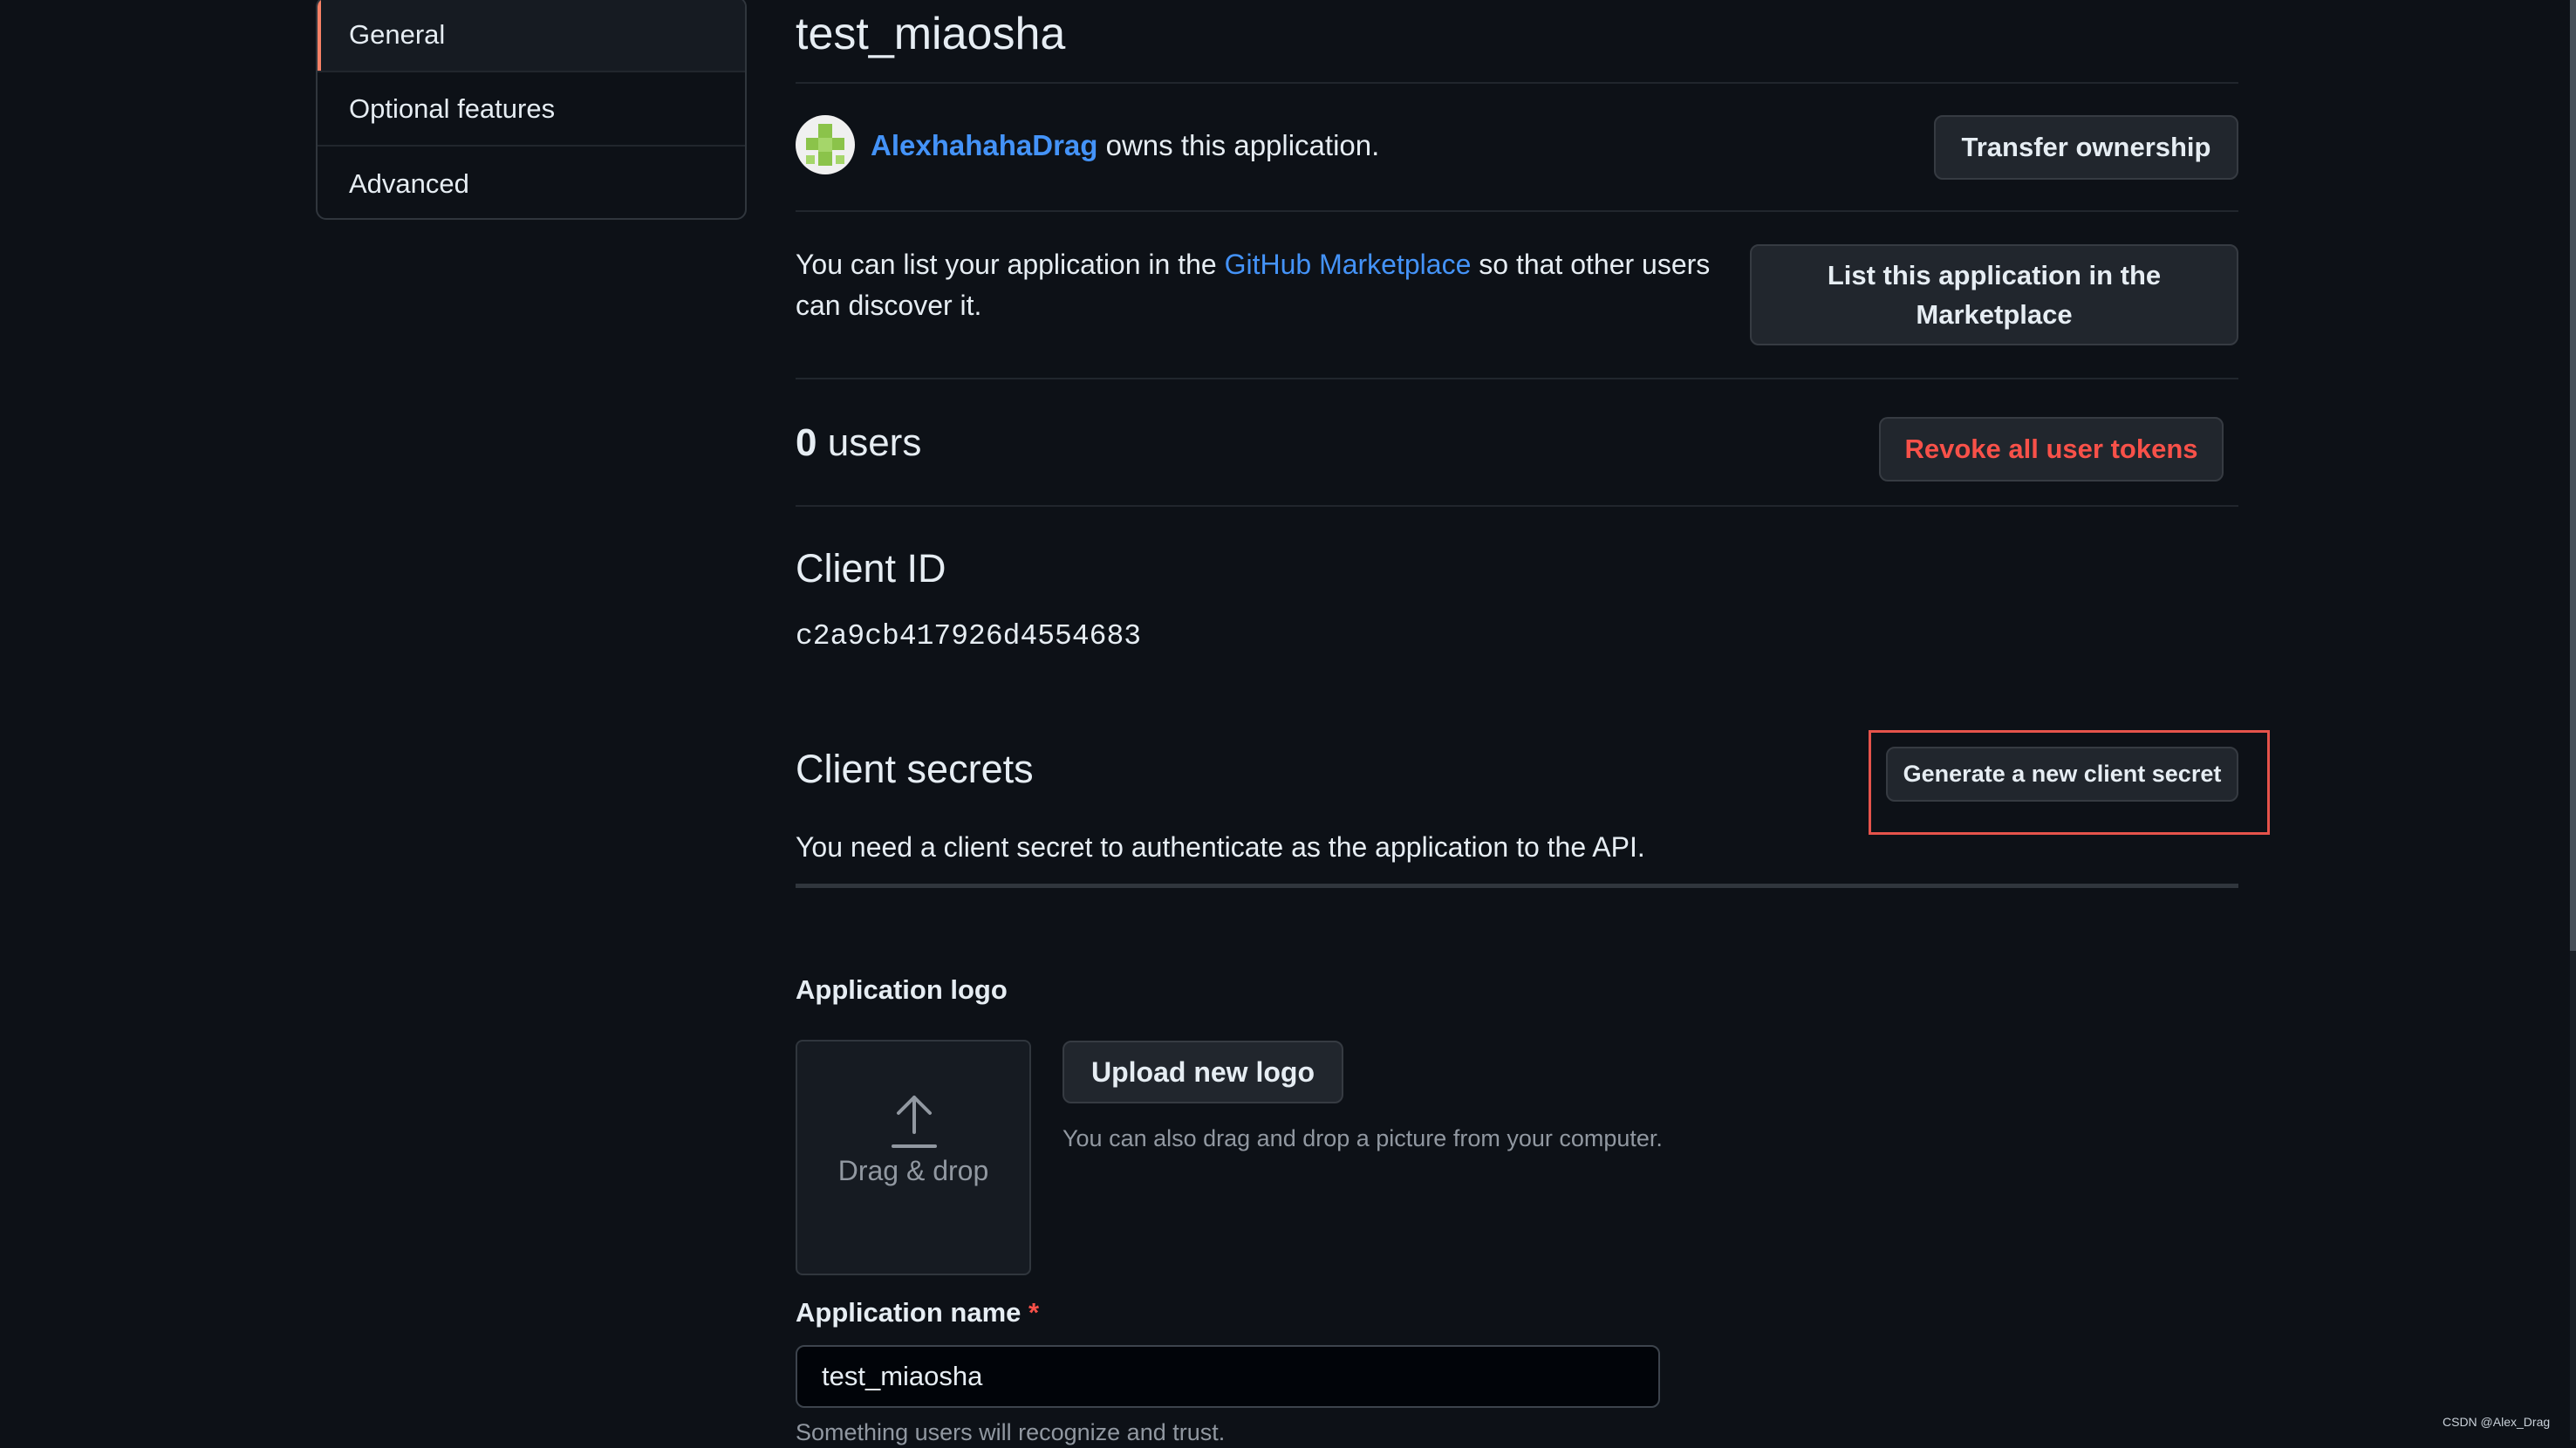  Describe the element at coordinates (1228, 1376) in the screenshot. I see `application-name-input: test_miaosha` at that location.